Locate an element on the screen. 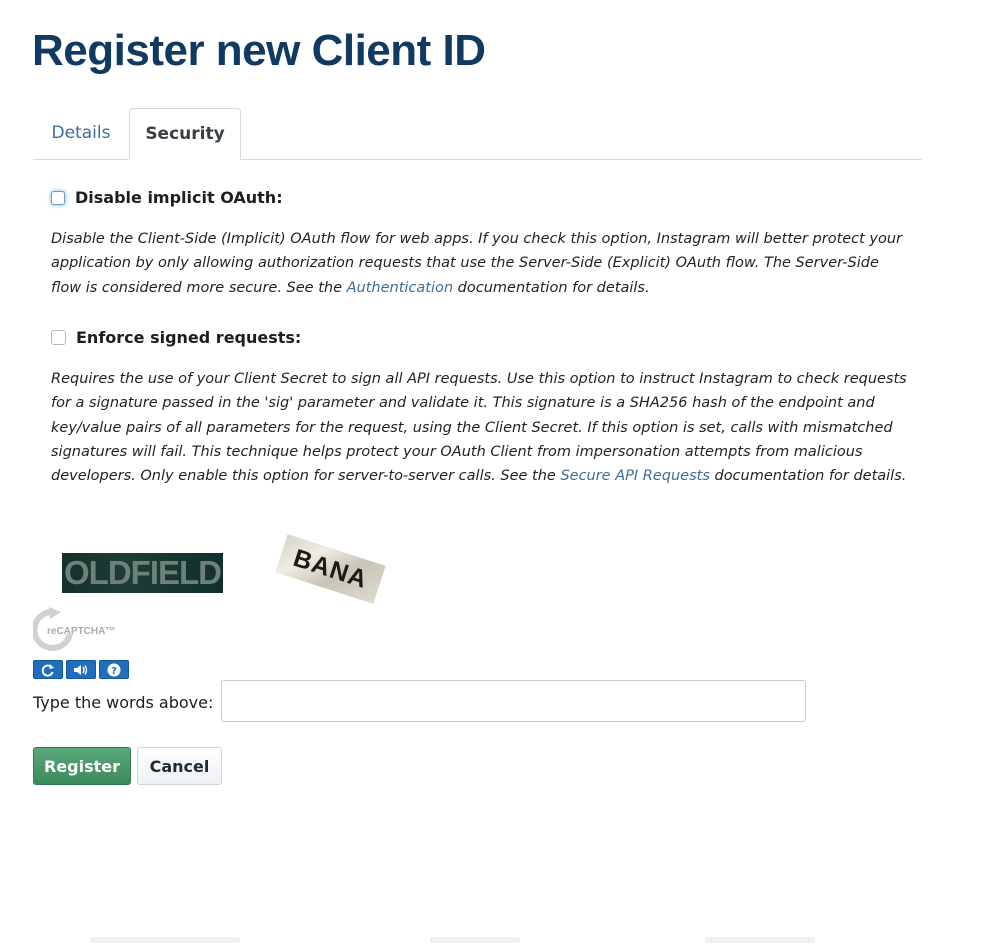  captcha-word-image-2: BANA is located at coordinates (330, 569).